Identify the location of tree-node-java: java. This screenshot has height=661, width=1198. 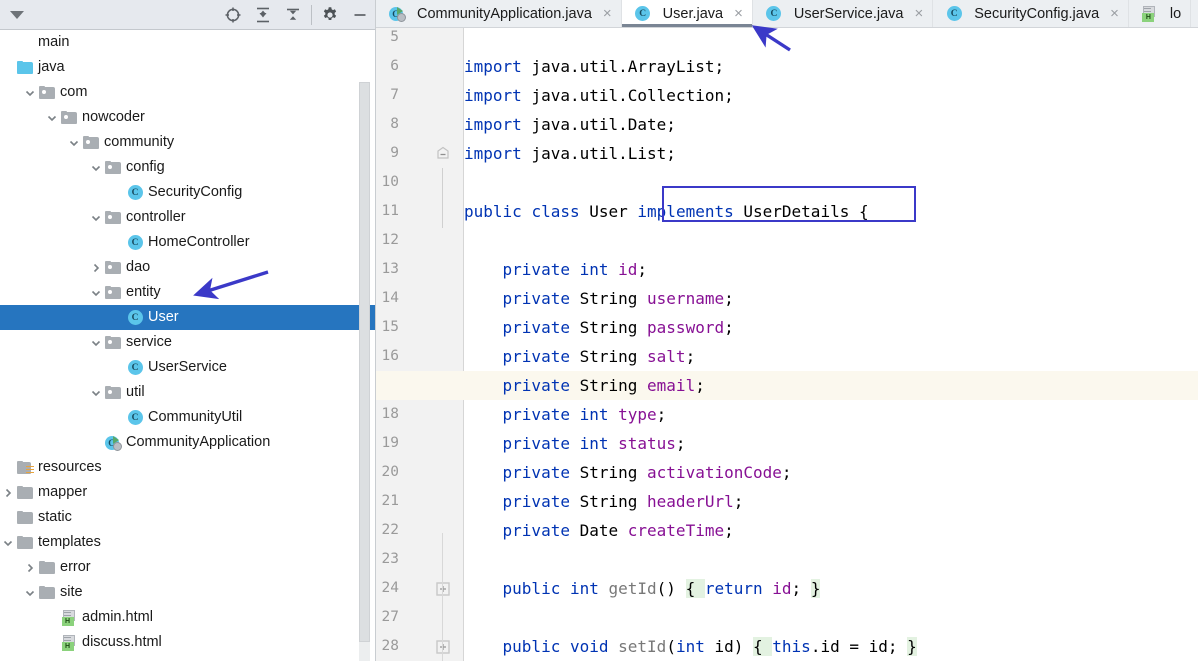
(187, 67).